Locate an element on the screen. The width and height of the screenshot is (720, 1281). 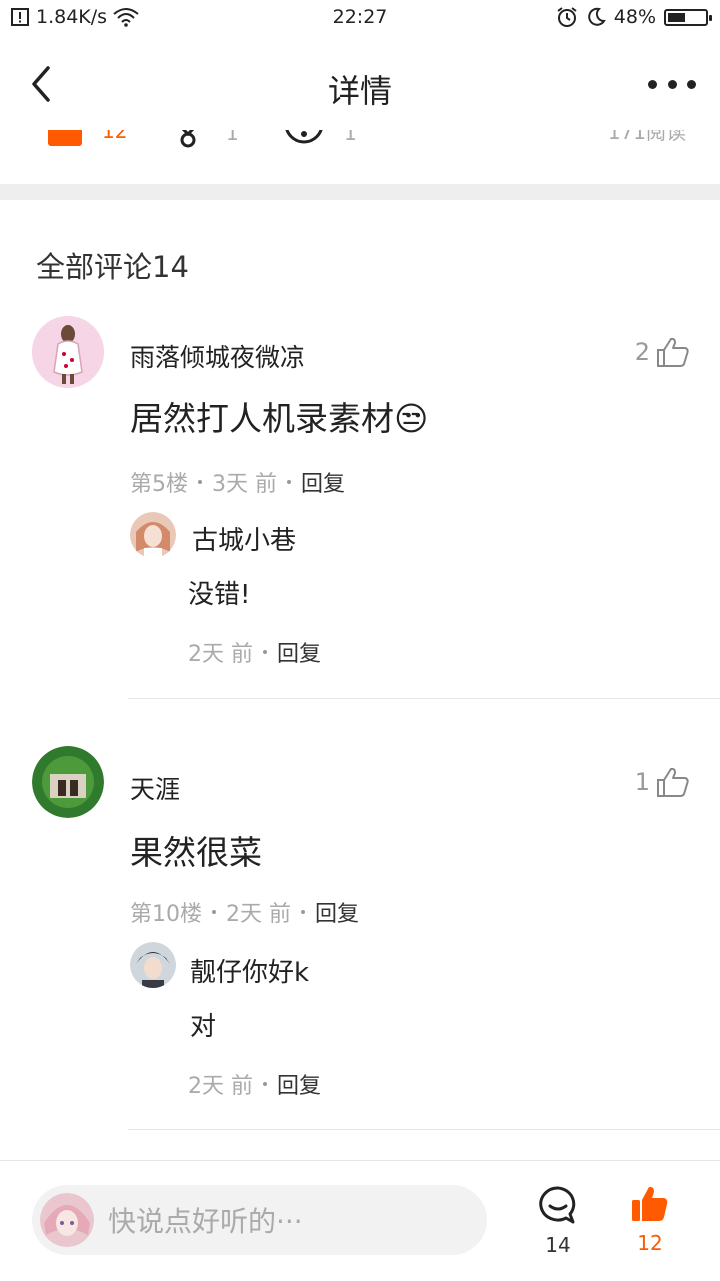
comment-meta: 第10楼 2天 前 回复 is located at coordinates (244, 912).